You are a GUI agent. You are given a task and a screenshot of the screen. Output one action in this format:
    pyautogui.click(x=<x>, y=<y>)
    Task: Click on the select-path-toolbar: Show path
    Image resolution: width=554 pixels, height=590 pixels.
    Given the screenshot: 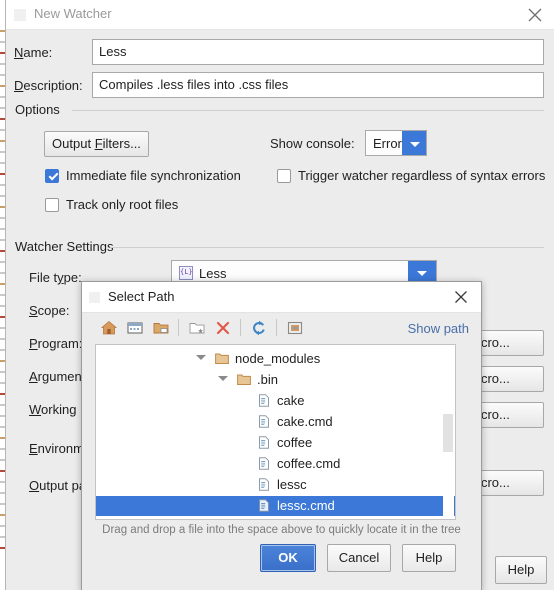 What is the action you would take?
    pyautogui.click(x=281, y=328)
    